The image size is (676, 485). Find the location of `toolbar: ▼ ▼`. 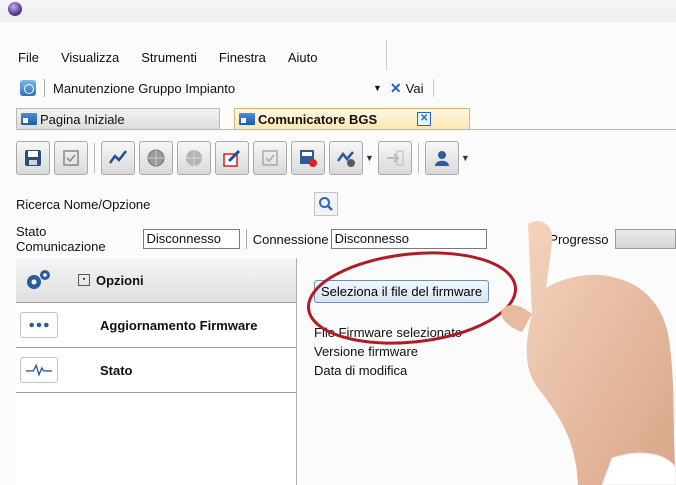

toolbar: ▼ ▼ is located at coordinates (243, 158).